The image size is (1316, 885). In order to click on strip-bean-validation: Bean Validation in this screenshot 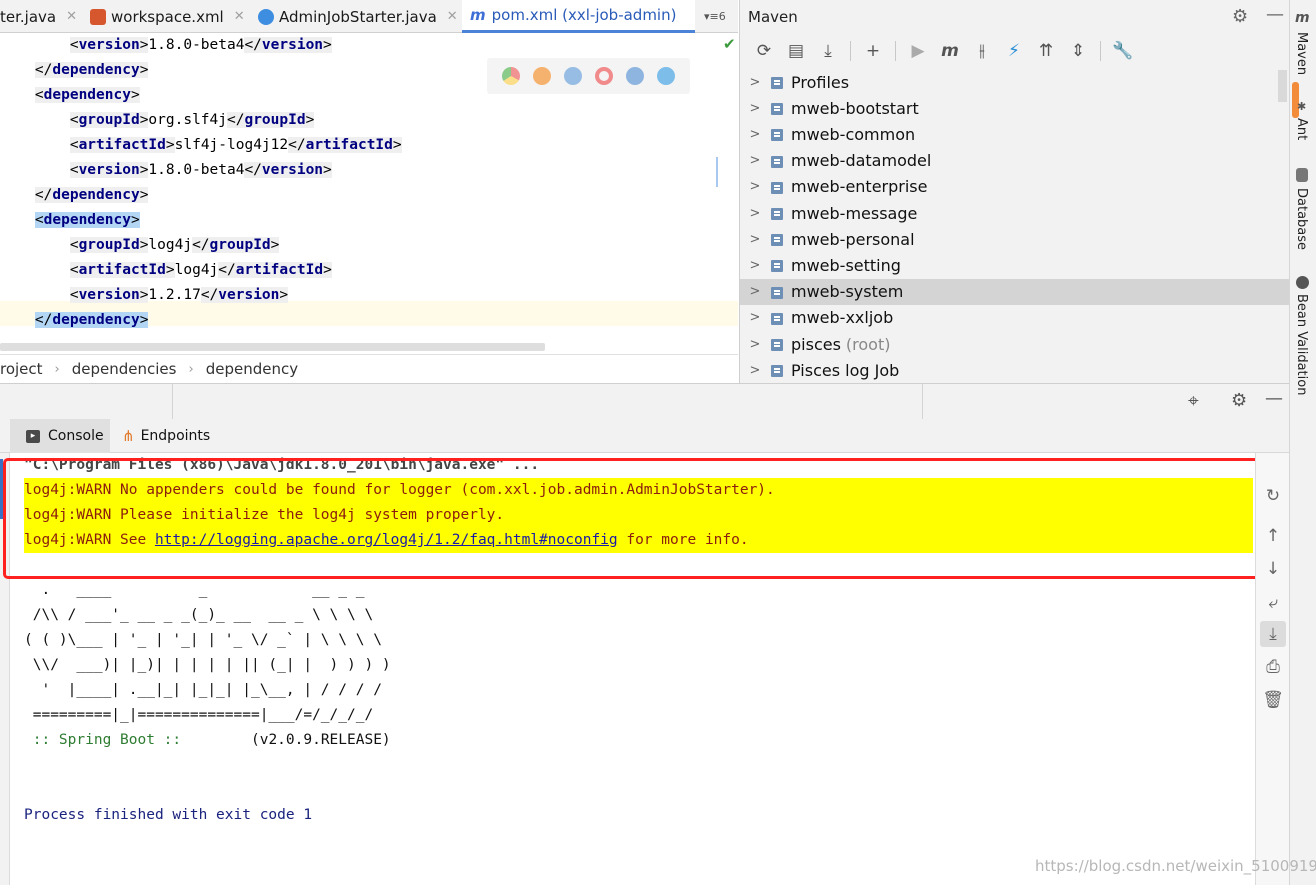, I will do `click(1301, 344)`.